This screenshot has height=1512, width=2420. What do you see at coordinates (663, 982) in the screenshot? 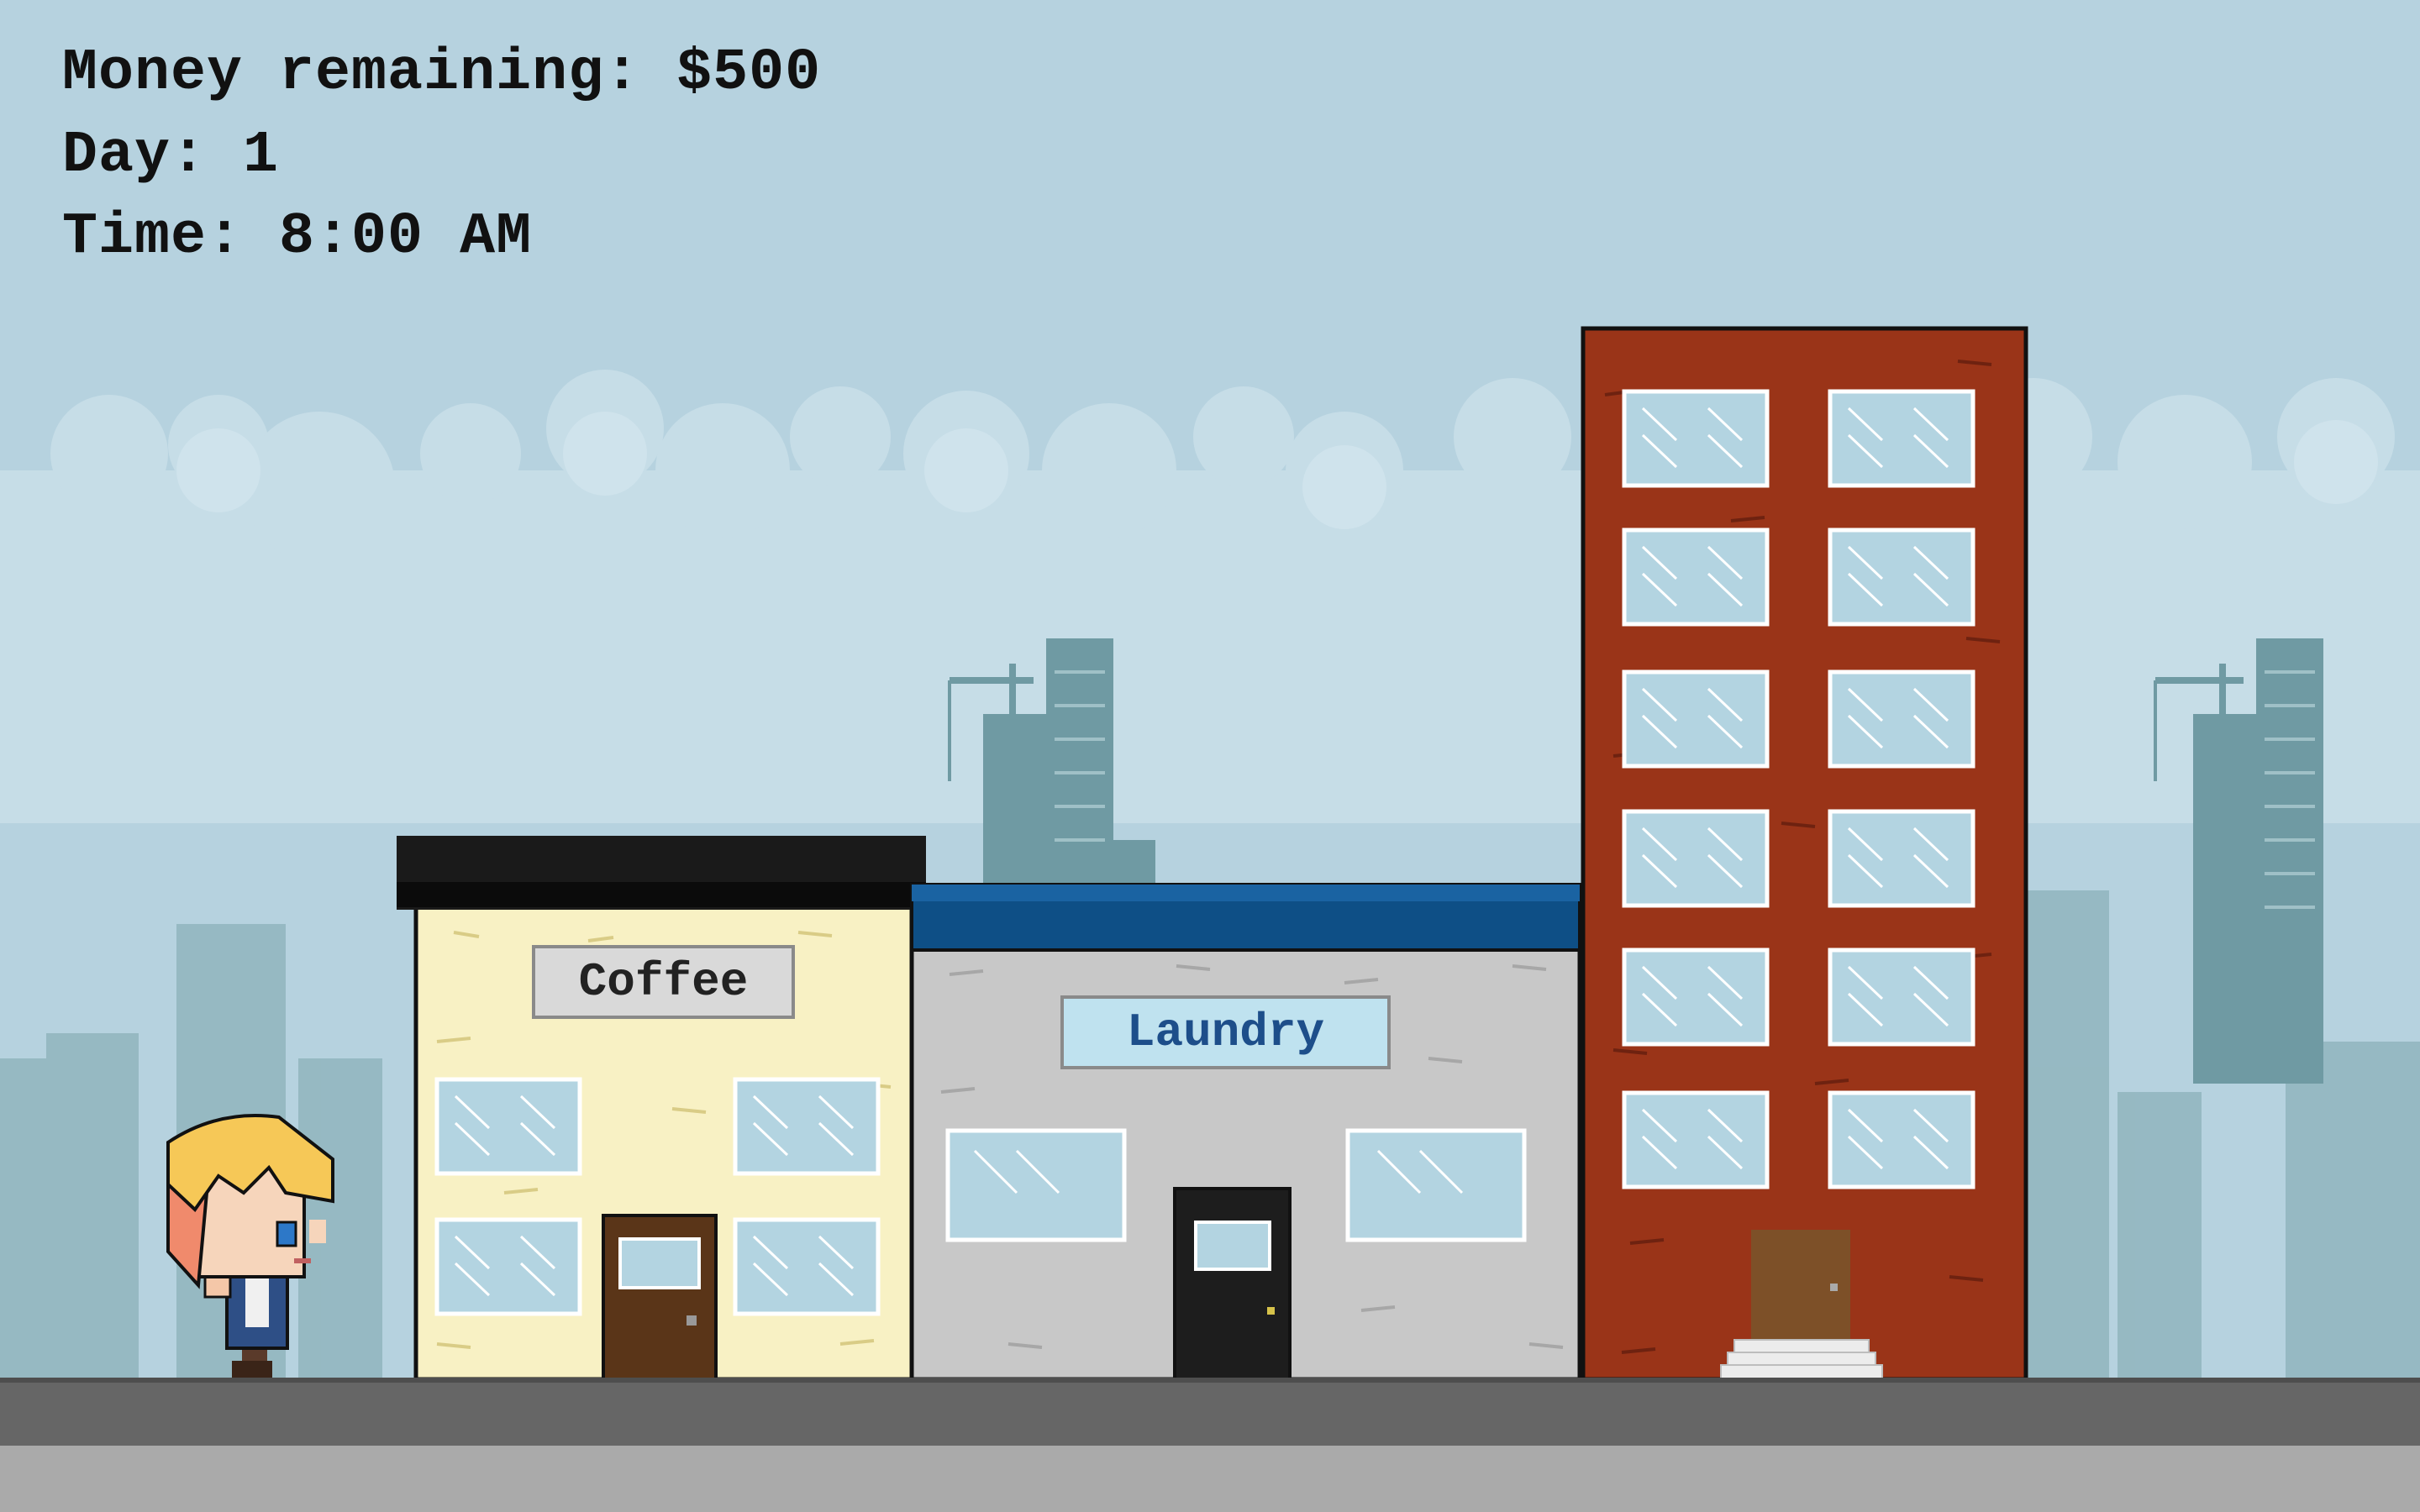
I see `coffee-sign: Coffee` at bounding box center [663, 982].